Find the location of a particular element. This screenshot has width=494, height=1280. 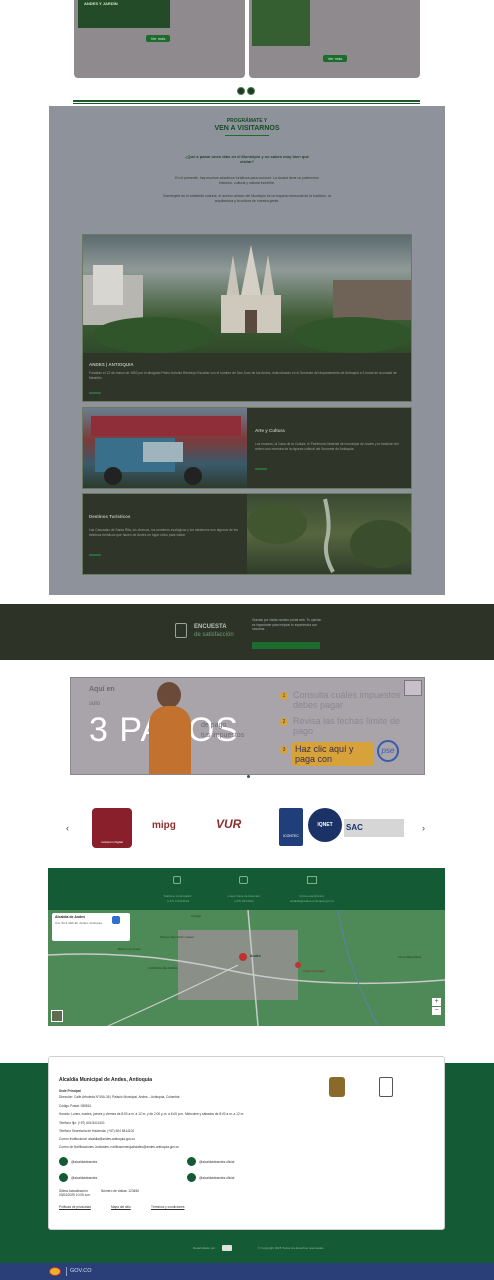

phone-label: Teléfono conmutador: is located at coordinates (178, 896).